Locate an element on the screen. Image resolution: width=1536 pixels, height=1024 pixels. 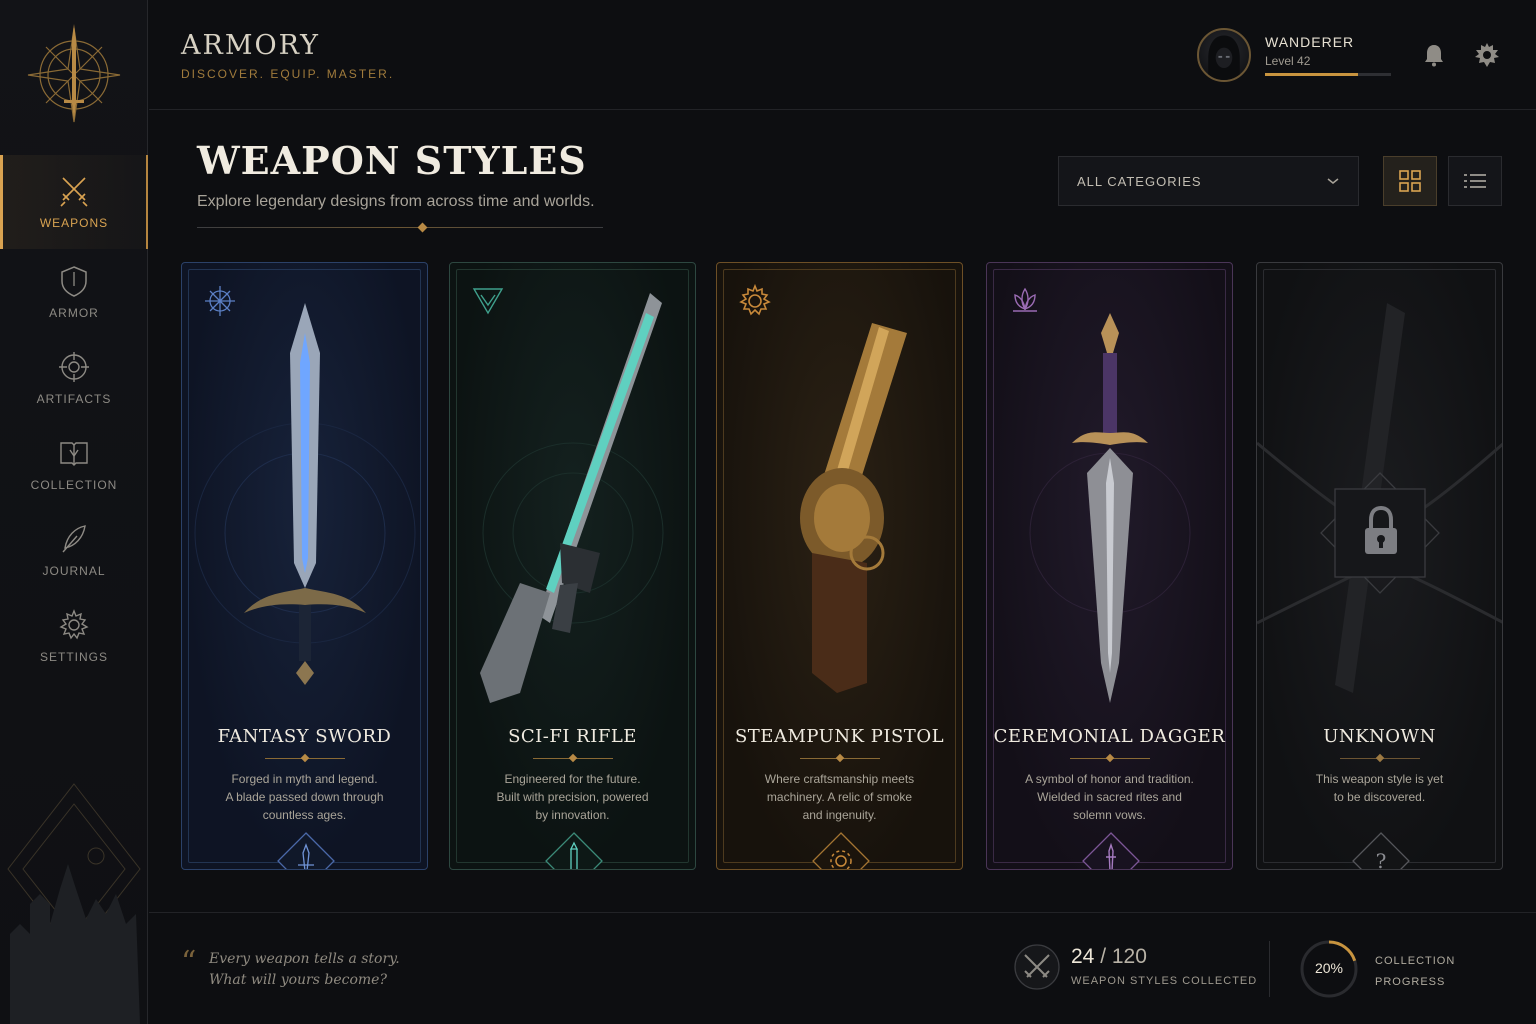
lock-icon is located at coordinates (1381, 530).